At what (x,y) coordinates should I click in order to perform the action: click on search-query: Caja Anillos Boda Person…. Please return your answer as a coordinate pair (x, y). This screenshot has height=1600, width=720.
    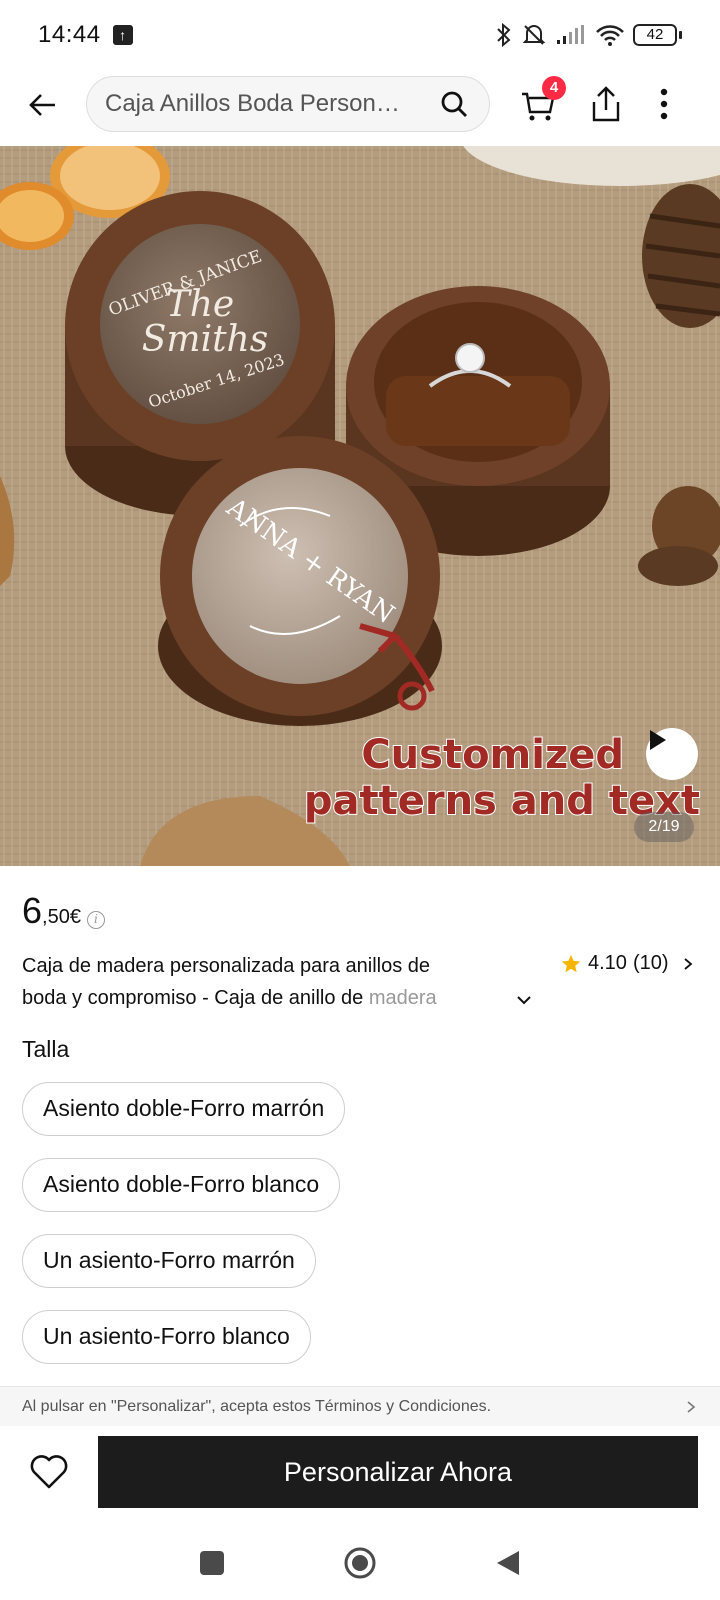
    Looking at the image, I should click on (252, 103).